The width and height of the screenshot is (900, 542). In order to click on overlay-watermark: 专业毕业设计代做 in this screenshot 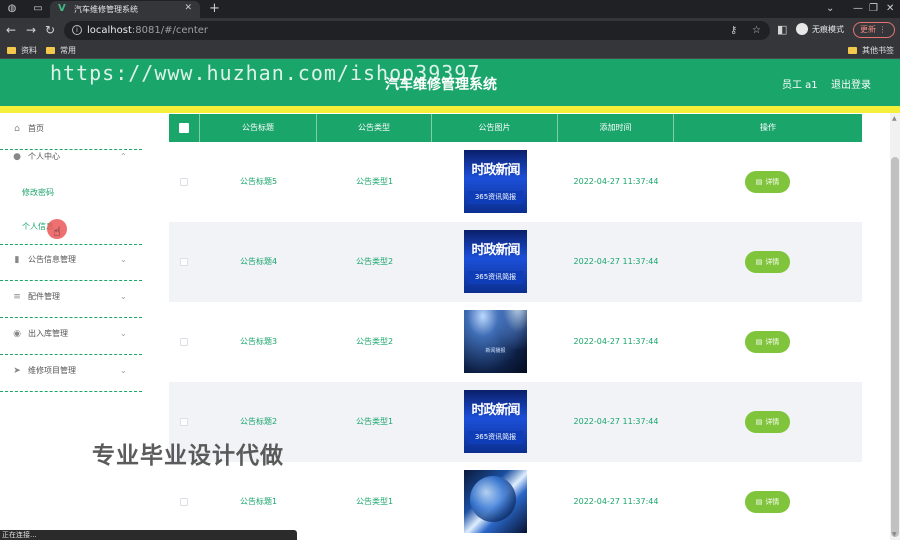, I will do `click(188, 456)`.